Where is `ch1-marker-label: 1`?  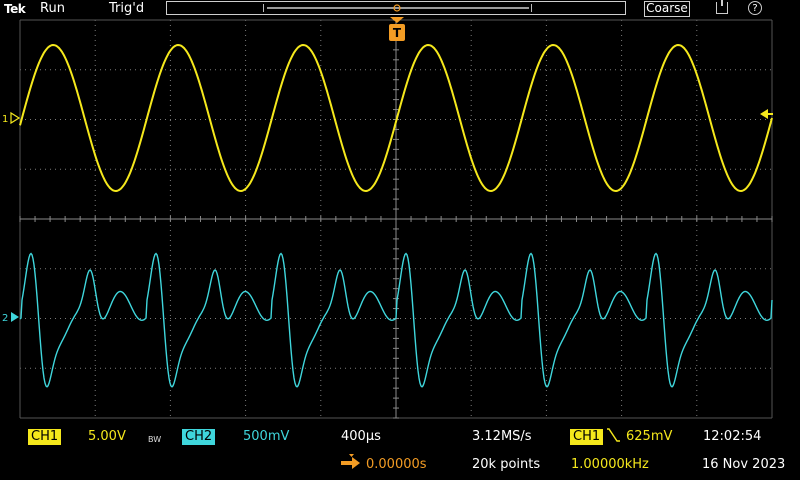 ch1-marker-label: 1 is located at coordinates (5, 119).